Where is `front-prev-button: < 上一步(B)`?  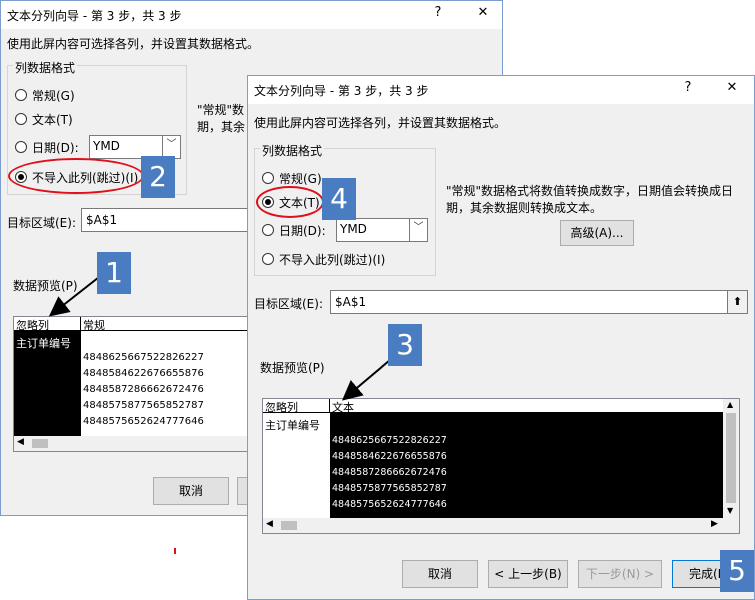 front-prev-button: < 上一步(B) is located at coordinates (528, 574).